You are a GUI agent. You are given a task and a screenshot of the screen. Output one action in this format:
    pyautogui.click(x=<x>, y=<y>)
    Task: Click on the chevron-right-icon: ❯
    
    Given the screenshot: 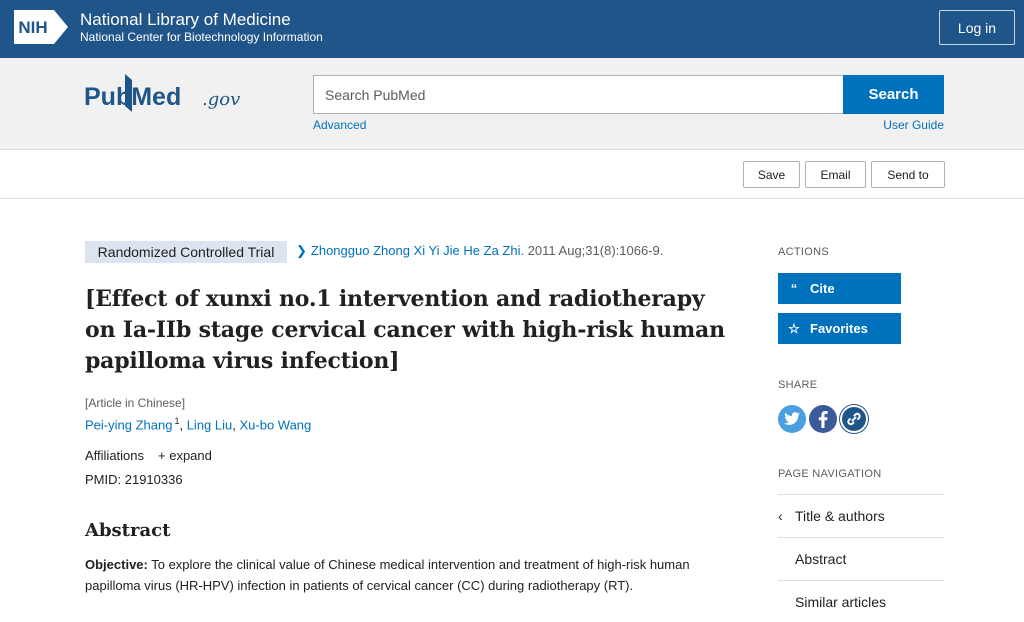 What is the action you would take?
    pyautogui.click(x=301, y=250)
    